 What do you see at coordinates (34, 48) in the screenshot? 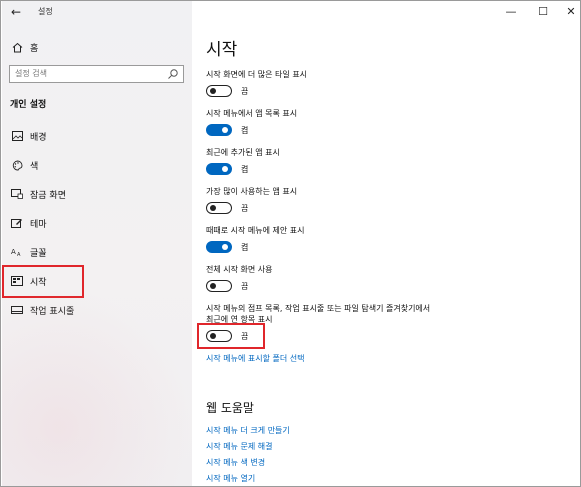
I see `sidebar-item-label: 홈` at bounding box center [34, 48].